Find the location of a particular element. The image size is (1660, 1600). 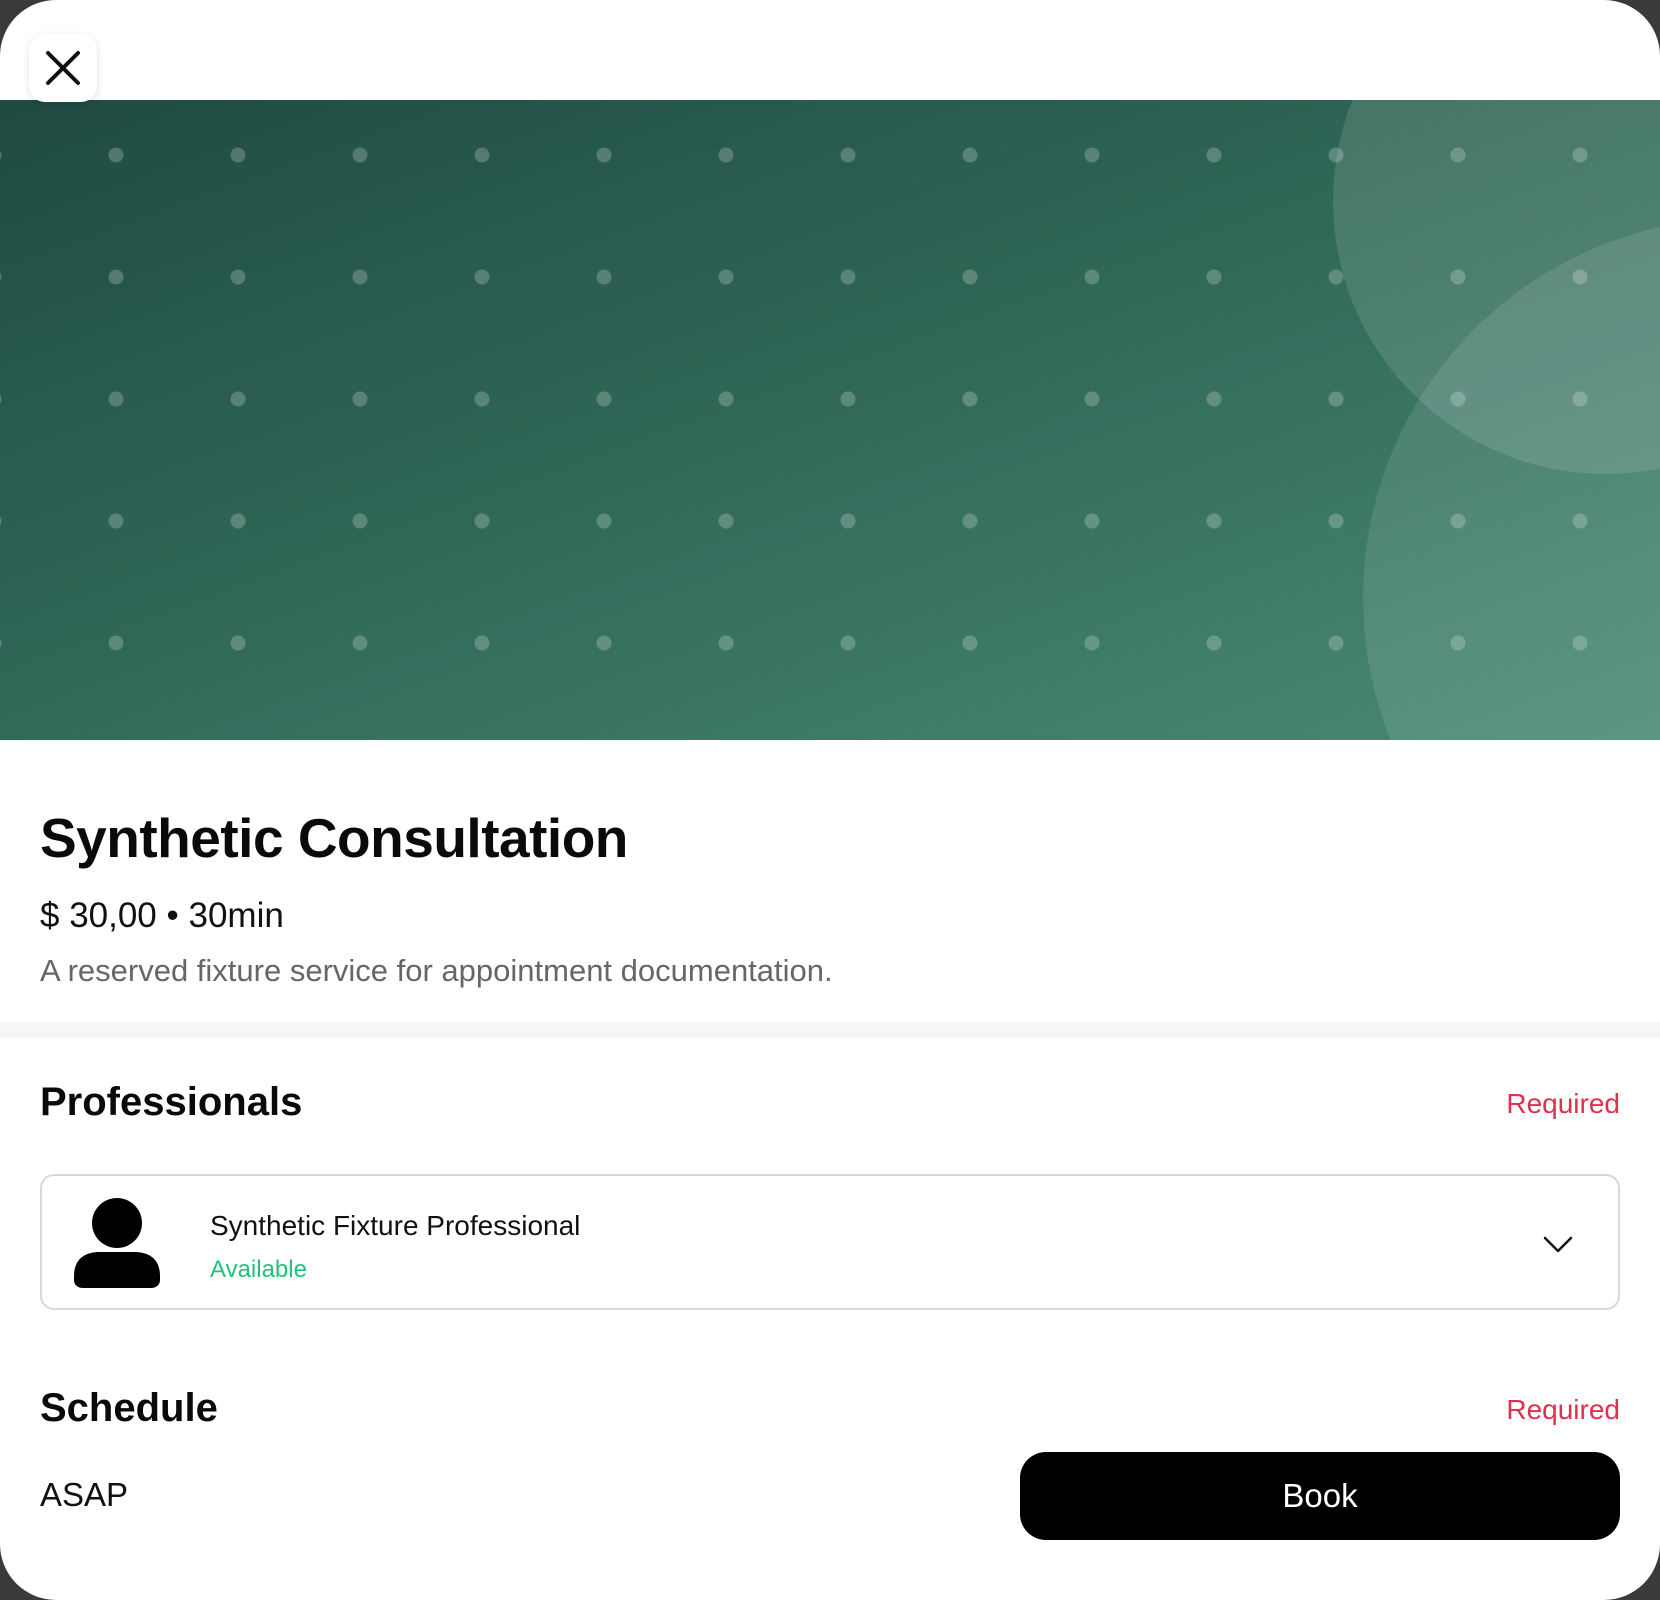

service-price-duration: $ 30,00 • 30min is located at coordinates (162, 915).